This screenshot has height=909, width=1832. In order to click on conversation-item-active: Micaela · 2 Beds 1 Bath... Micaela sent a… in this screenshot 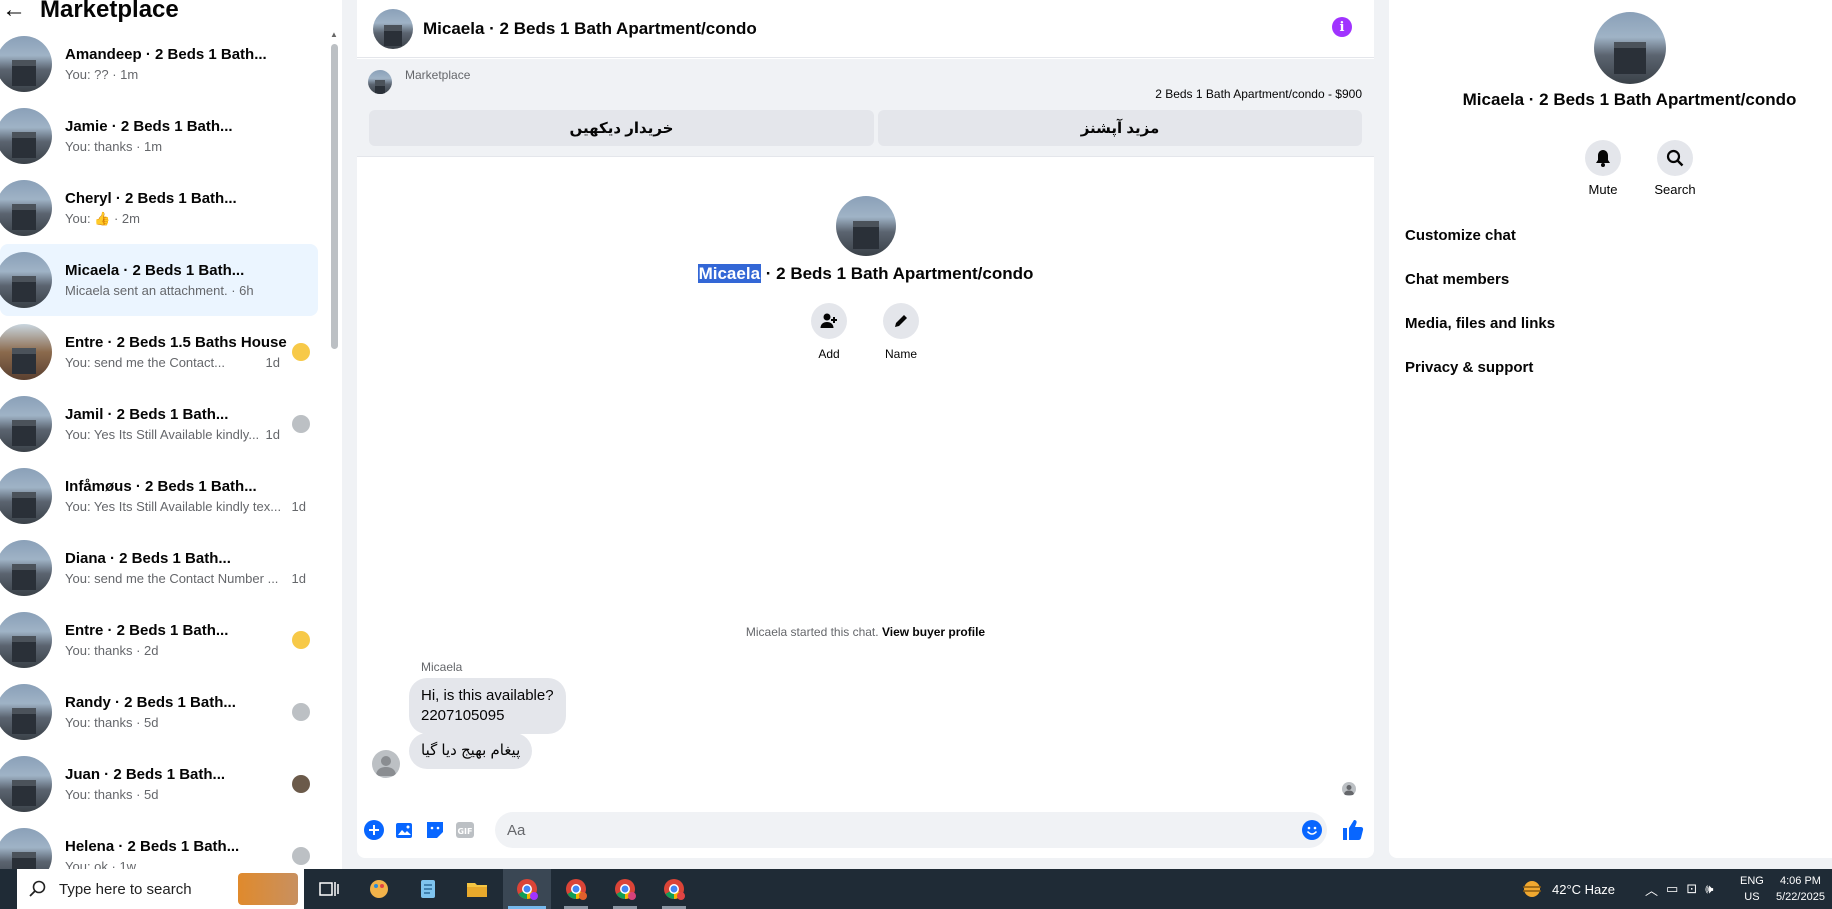, I will do `click(159, 280)`.